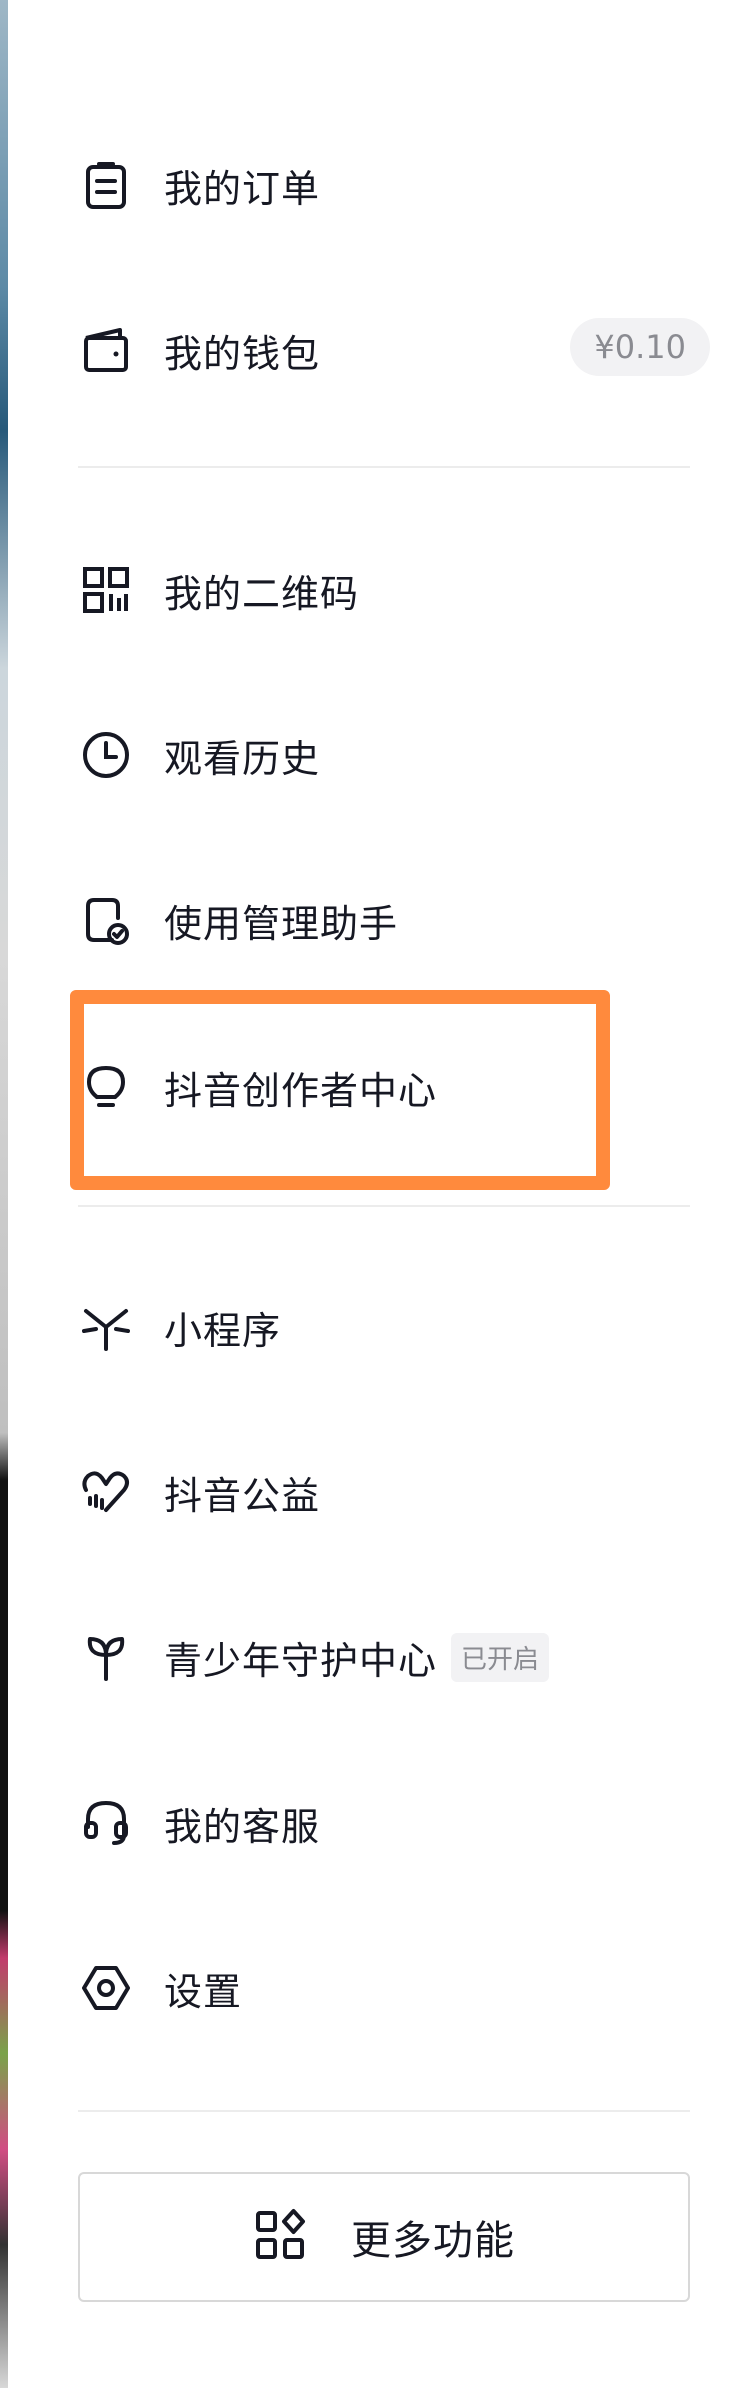 This screenshot has height=2388, width=756. I want to click on menu-item-label: 我的订单, so click(242, 188).